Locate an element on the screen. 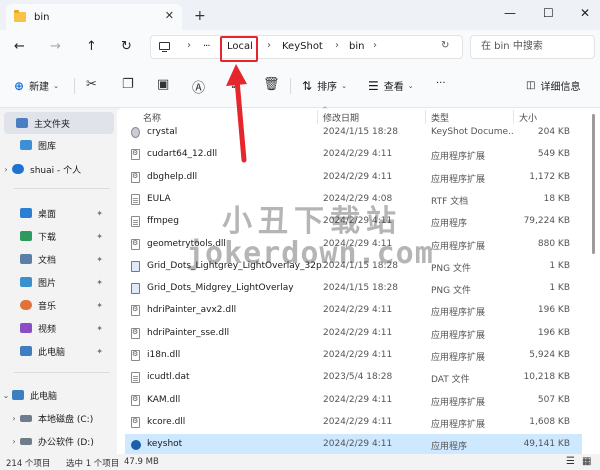  search-input: 在 bin 中搜索 is located at coordinates (532, 47).